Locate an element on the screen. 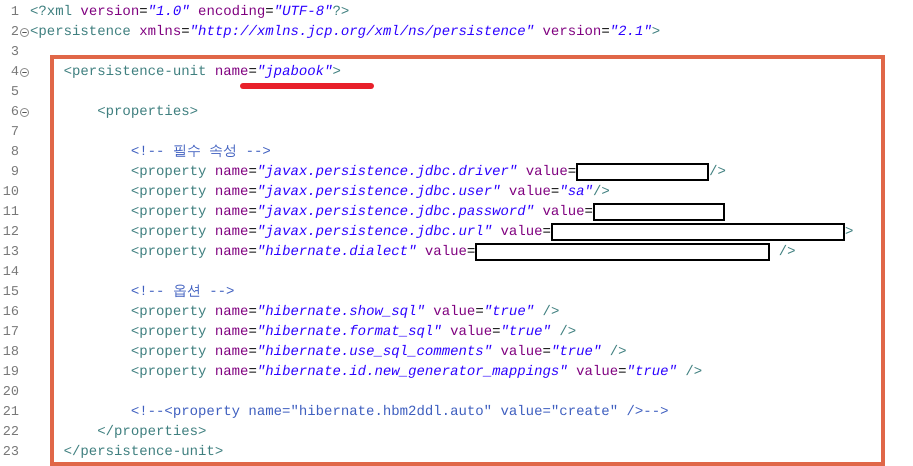  line-number: 16 is located at coordinates (10, 312).